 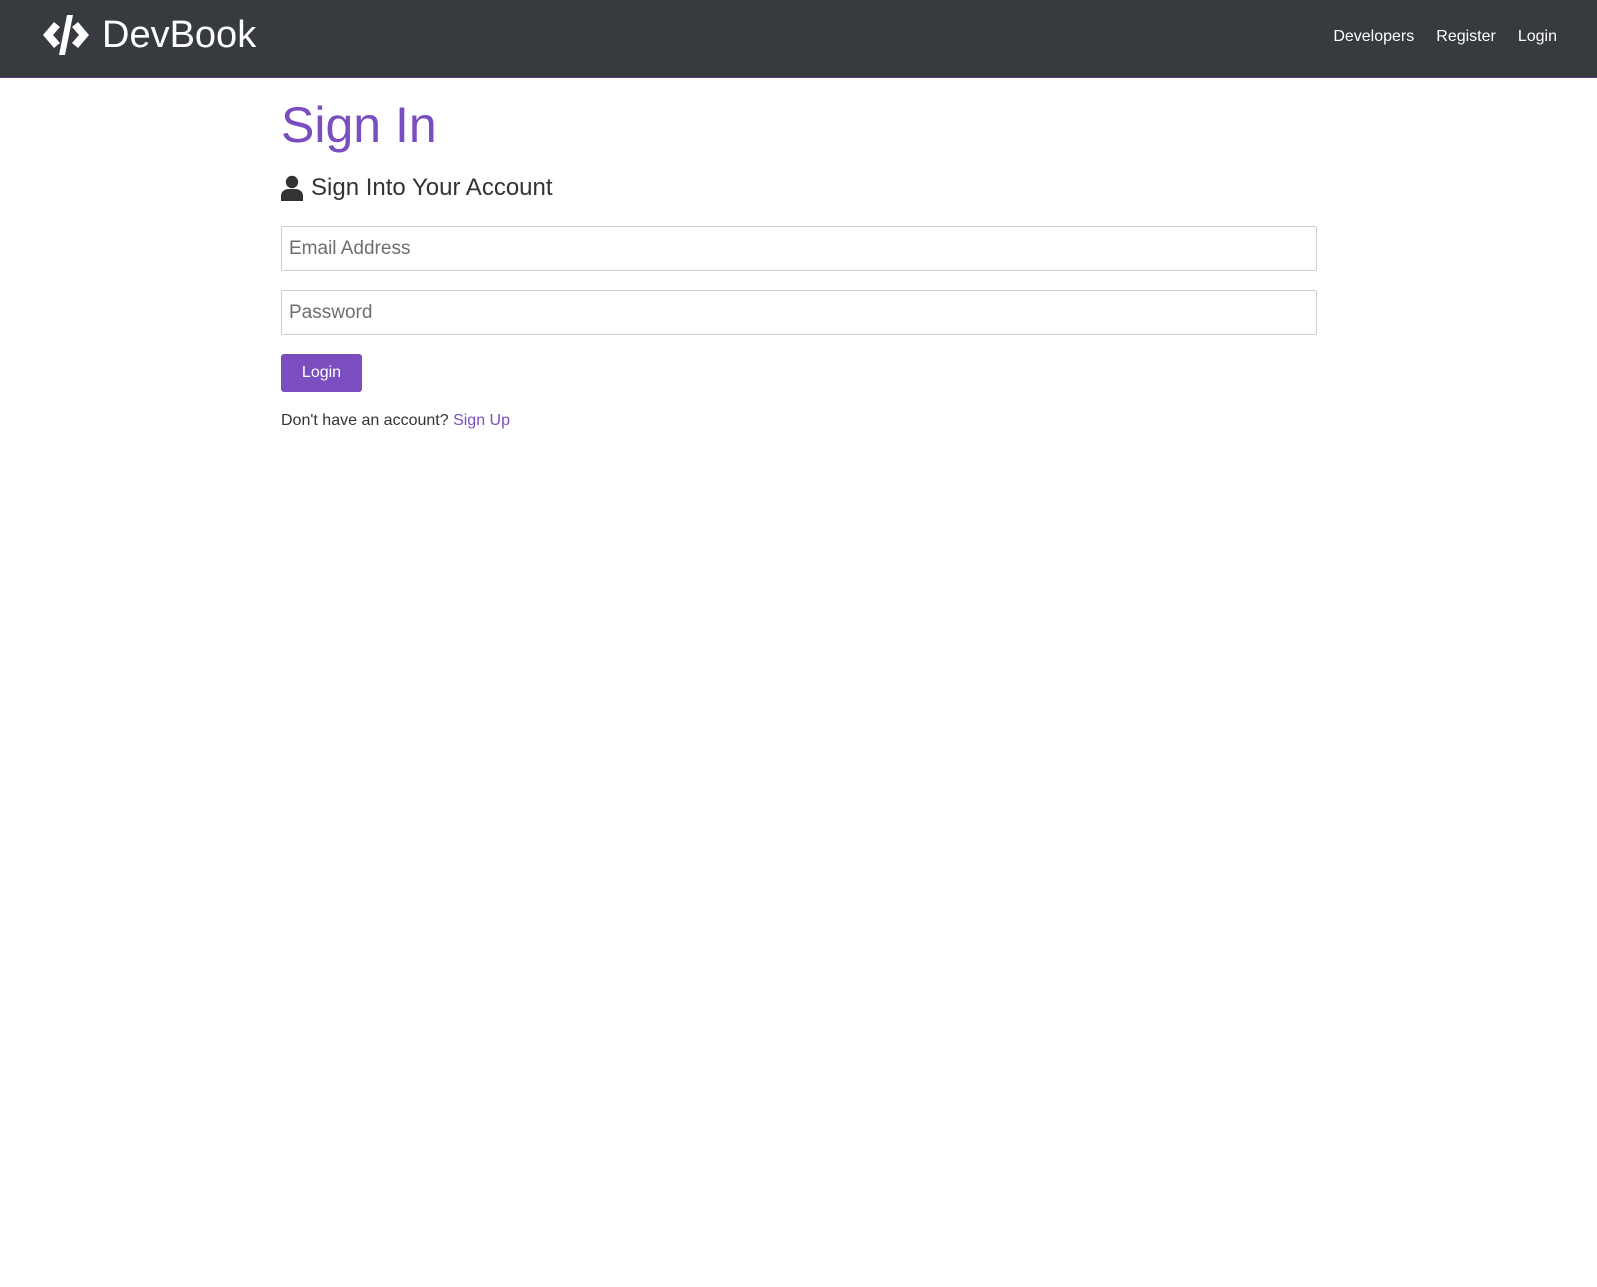 I want to click on code-icon, so click(x=66, y=35).